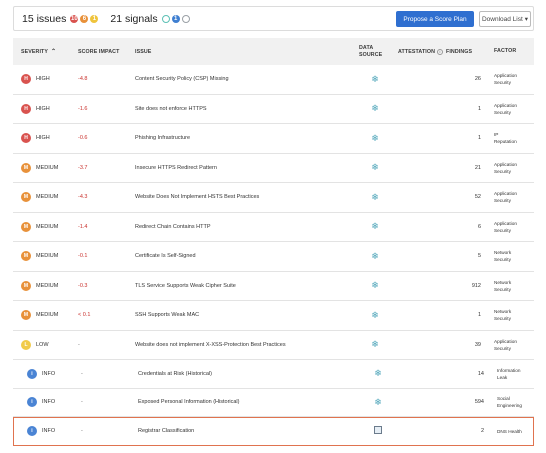 Image resolution: width=546 pixels, height=453 pixels. I want to click on issue-name: TLS Service Supports Weak Cipher Suite, so click(243, 286).